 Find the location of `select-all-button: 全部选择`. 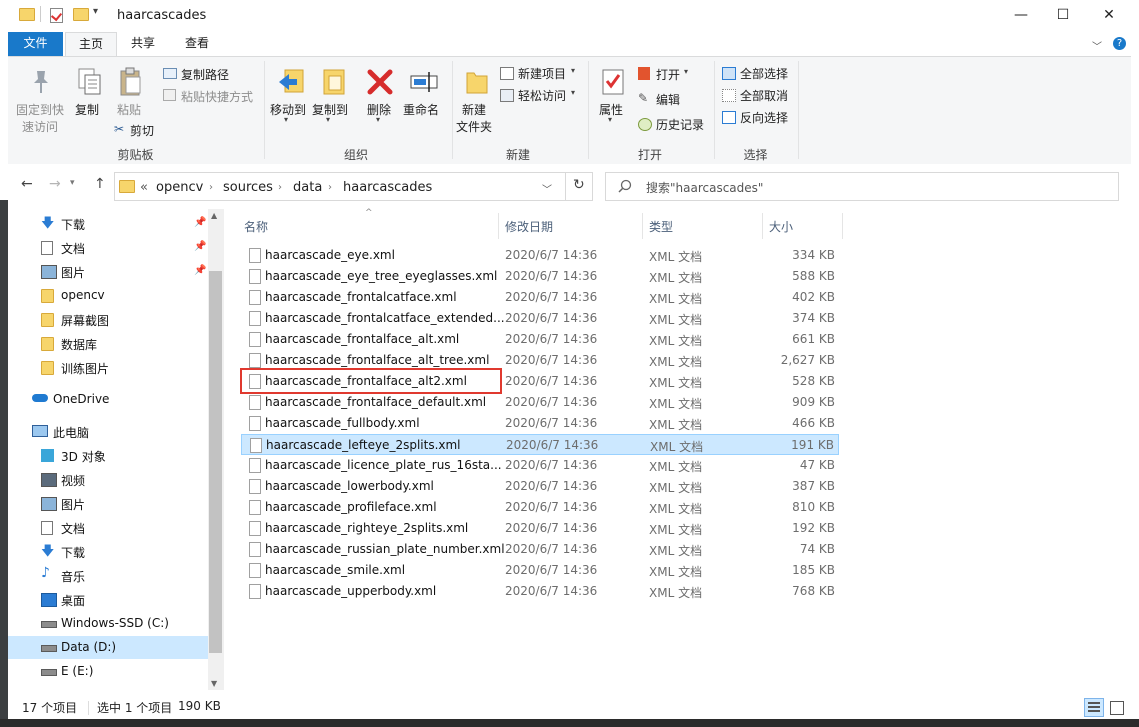

select-all-button: 全部选择 is located at coordinates (764, 73).